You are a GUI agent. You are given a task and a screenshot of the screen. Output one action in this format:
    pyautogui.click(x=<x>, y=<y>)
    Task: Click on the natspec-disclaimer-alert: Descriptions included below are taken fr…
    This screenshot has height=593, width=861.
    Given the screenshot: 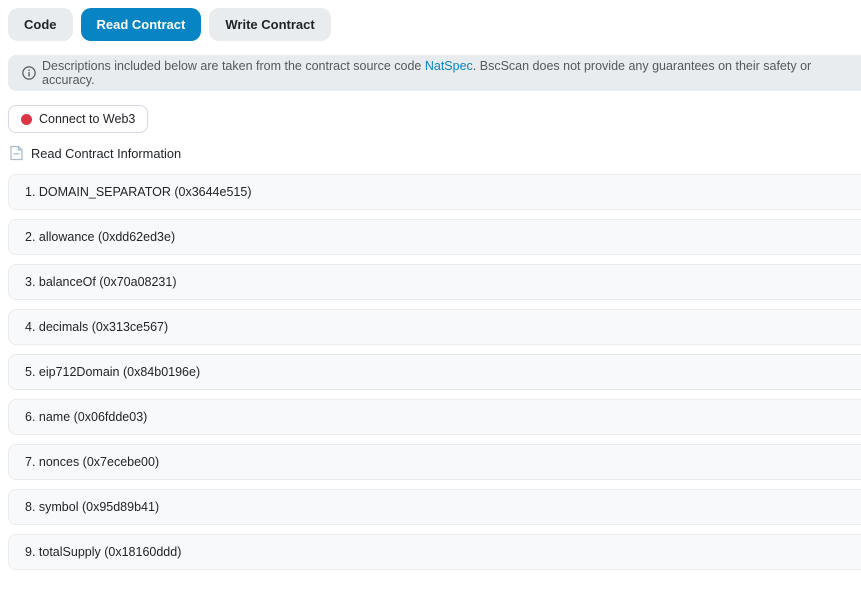 What is the action you would take?
    pyautogui.click(x=434, y=73)
    